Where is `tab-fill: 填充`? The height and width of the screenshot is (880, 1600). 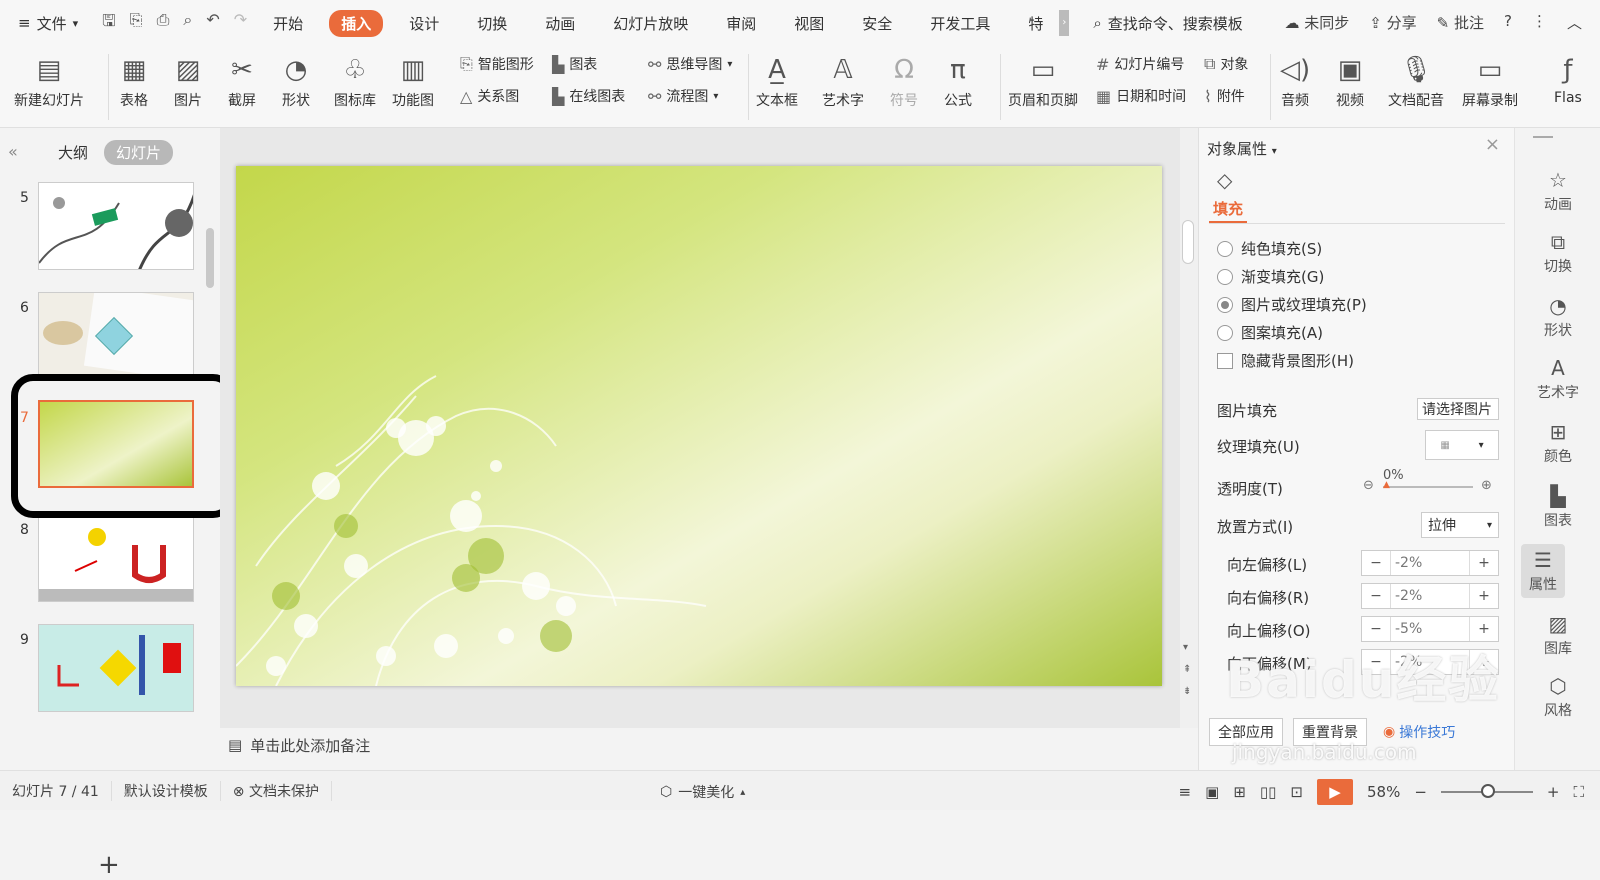 tab-fill: 填充 is located at coordinates (1228, 208).